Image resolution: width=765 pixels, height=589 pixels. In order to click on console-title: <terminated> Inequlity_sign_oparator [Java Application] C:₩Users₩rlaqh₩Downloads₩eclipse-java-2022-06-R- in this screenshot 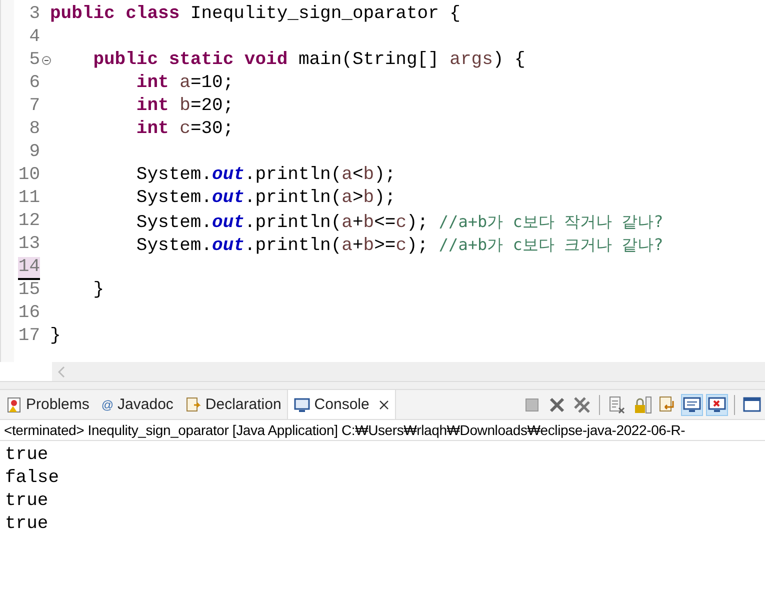, I will do `click(382, 430)`.